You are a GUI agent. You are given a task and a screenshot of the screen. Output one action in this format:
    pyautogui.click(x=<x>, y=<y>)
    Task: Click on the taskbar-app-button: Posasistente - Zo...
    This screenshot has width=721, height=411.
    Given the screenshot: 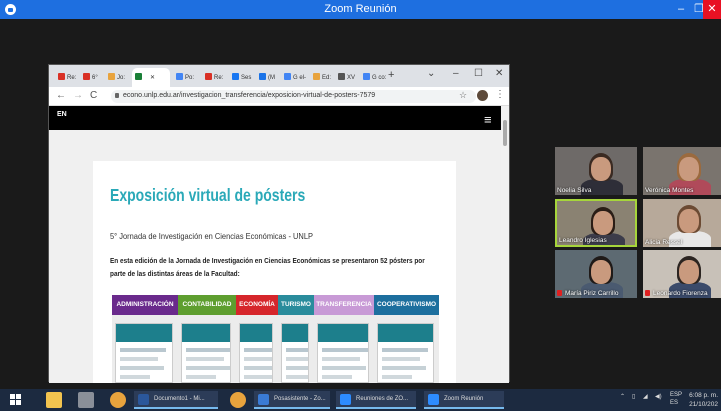 What is the action you would take?
    pyautogui.click(x=292, y=400)
    